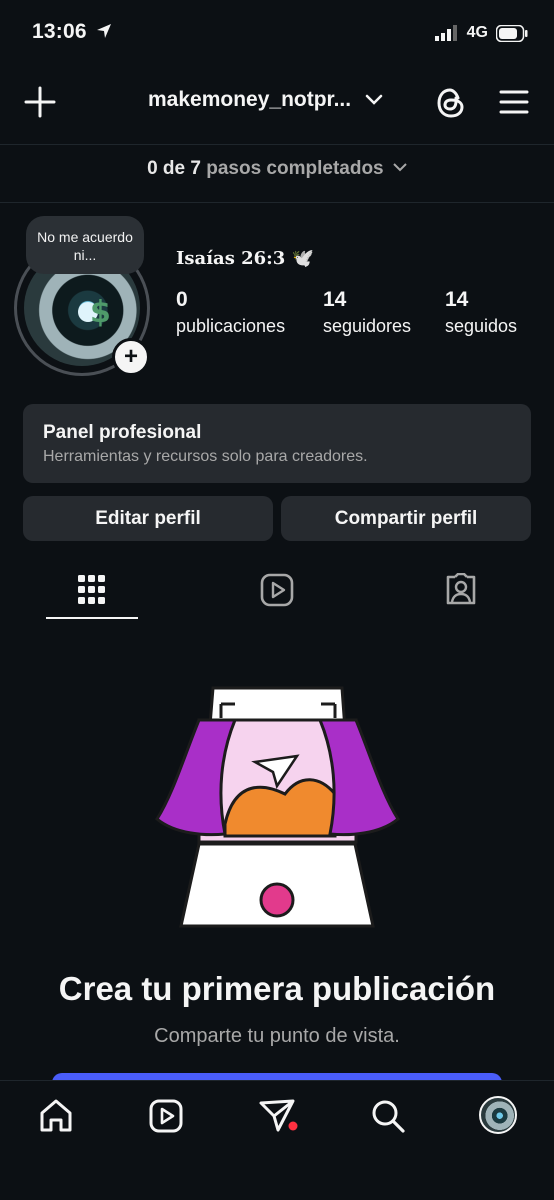 This screenshot has width=554, height=1200. What do you see at coordinates (182, 299) in the screenshot?
I see `stat-value: 0` at bounding box center [182, 299].